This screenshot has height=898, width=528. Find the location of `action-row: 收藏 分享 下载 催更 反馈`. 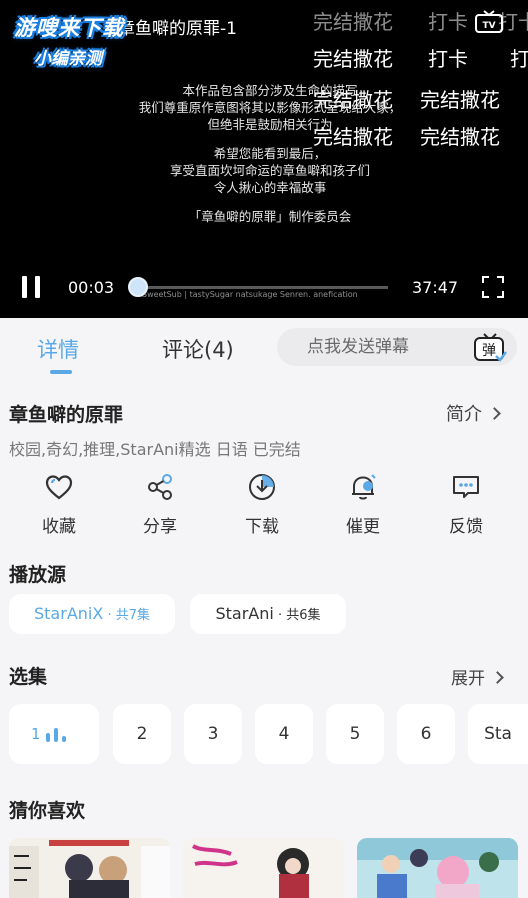

action-row: 收藏 分享 下载 催更 反馈 is located at coordinates (264, 507).